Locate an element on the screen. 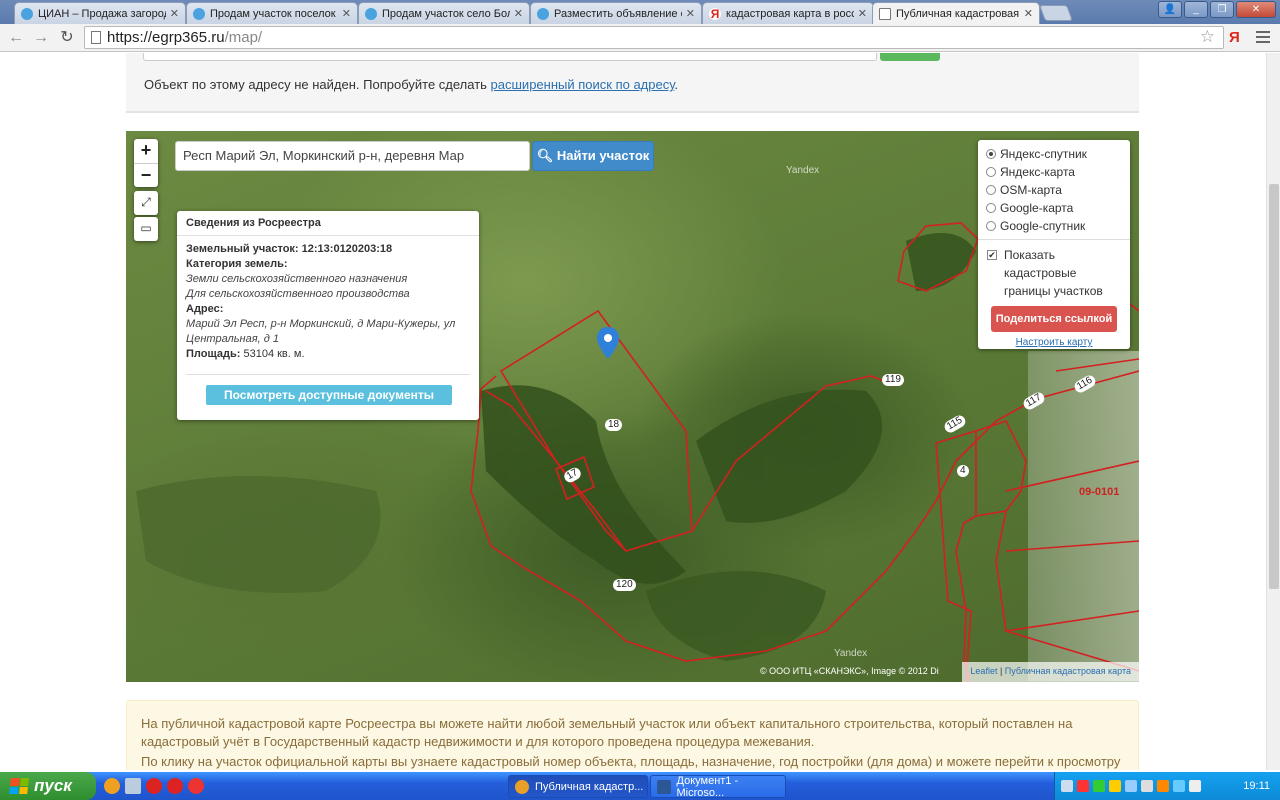 This screenshot has width=1280, height=800. plot-number-label: 4 is located at coordinates (963, 471).